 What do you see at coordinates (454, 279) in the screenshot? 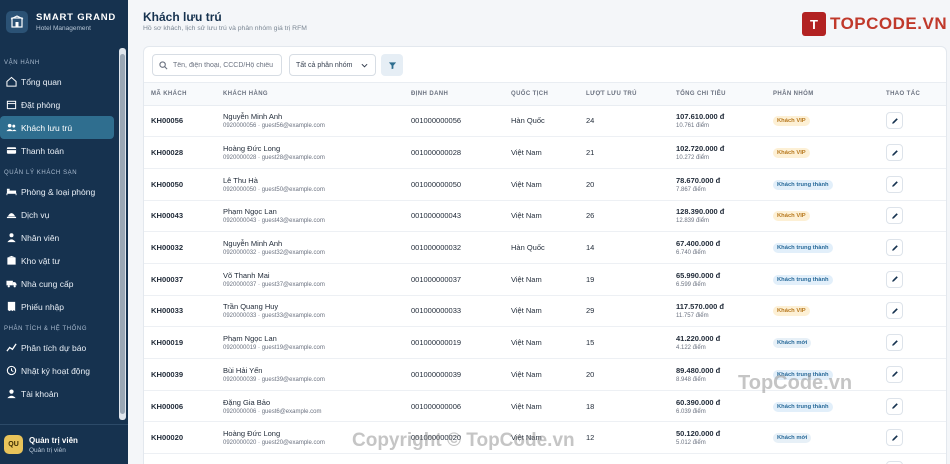
I see `customer-identity: 001000000037` at bounding box center [454, 279].